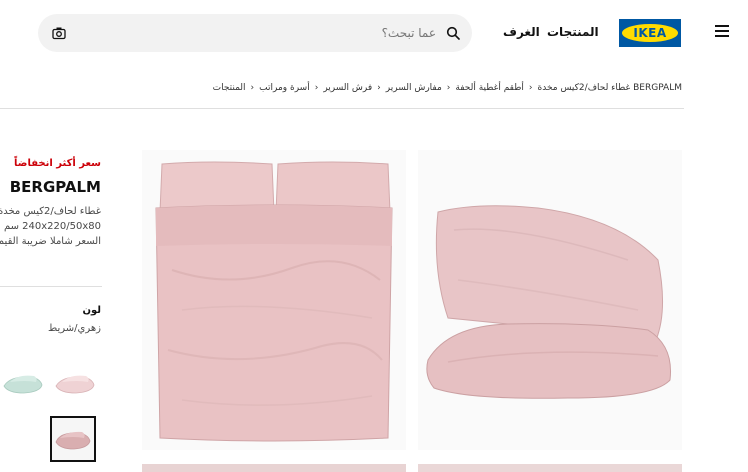 The height and width of the screenshot is (472, 748). Describe the element at coordinates (91, 310) in the screenshot. I see `color-heading: لون` at that location.